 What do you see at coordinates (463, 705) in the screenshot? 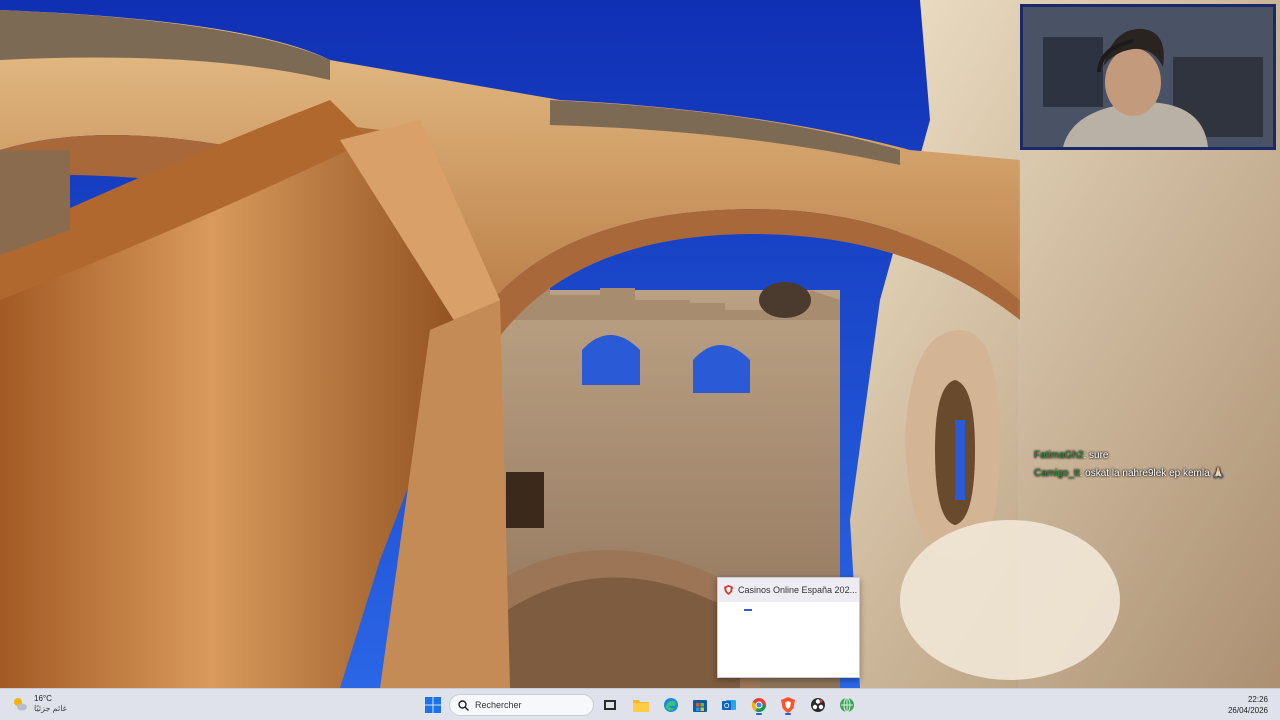
I see `search-icon` at bounding box center [463, 705].